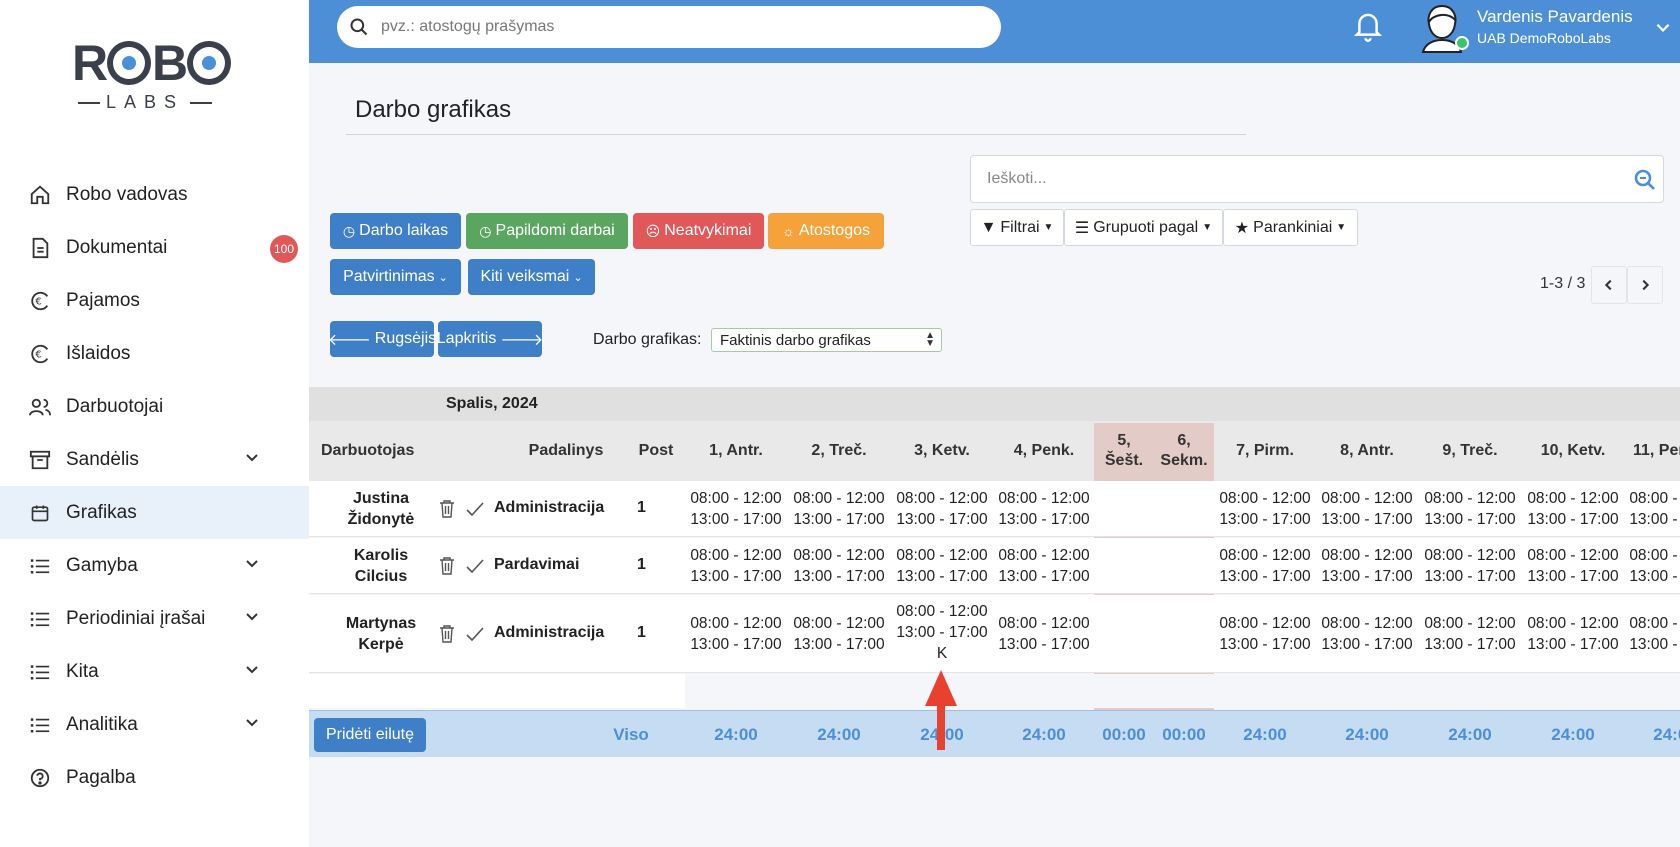 Image resolution: width=1680 pixels, height=847 pixels. I want to click on atostogos-button: ☼ Atostogos, so click(826, 231).